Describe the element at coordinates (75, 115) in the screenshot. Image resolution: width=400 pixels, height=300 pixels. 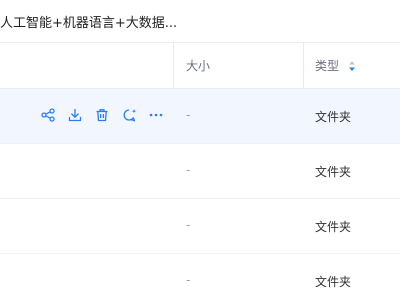
I see `download-icon` at that location.